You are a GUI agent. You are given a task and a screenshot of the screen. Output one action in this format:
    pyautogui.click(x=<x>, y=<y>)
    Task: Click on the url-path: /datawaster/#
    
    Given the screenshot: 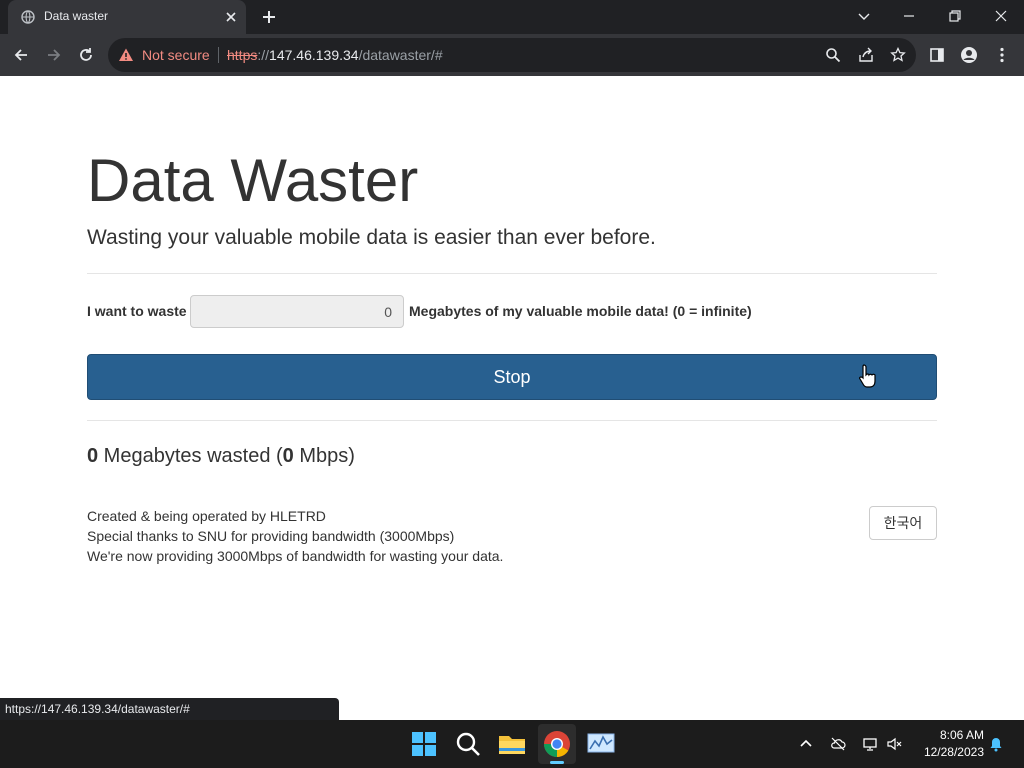 What is the action you would take?
    pyautogui.click(x=400, y=55)
    